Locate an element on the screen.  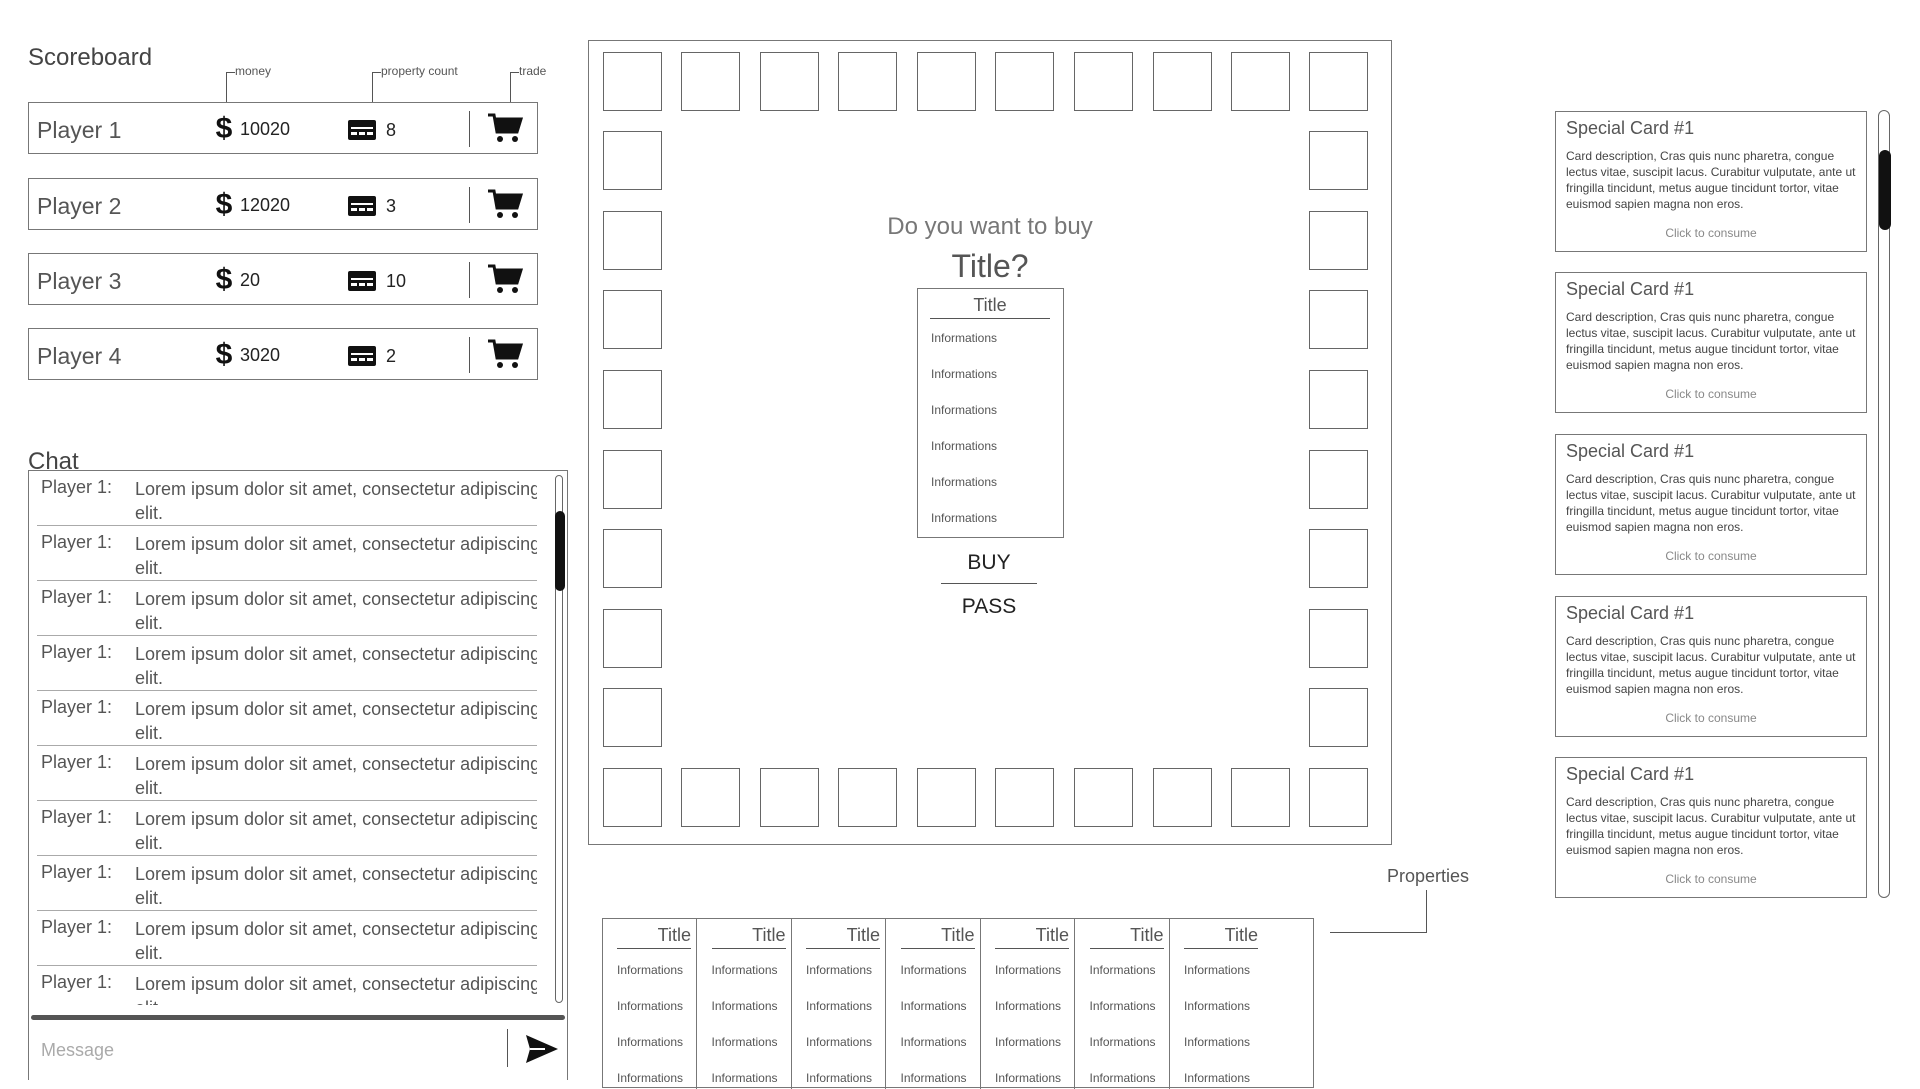
send-icon is located at coordinates (542, 1049).